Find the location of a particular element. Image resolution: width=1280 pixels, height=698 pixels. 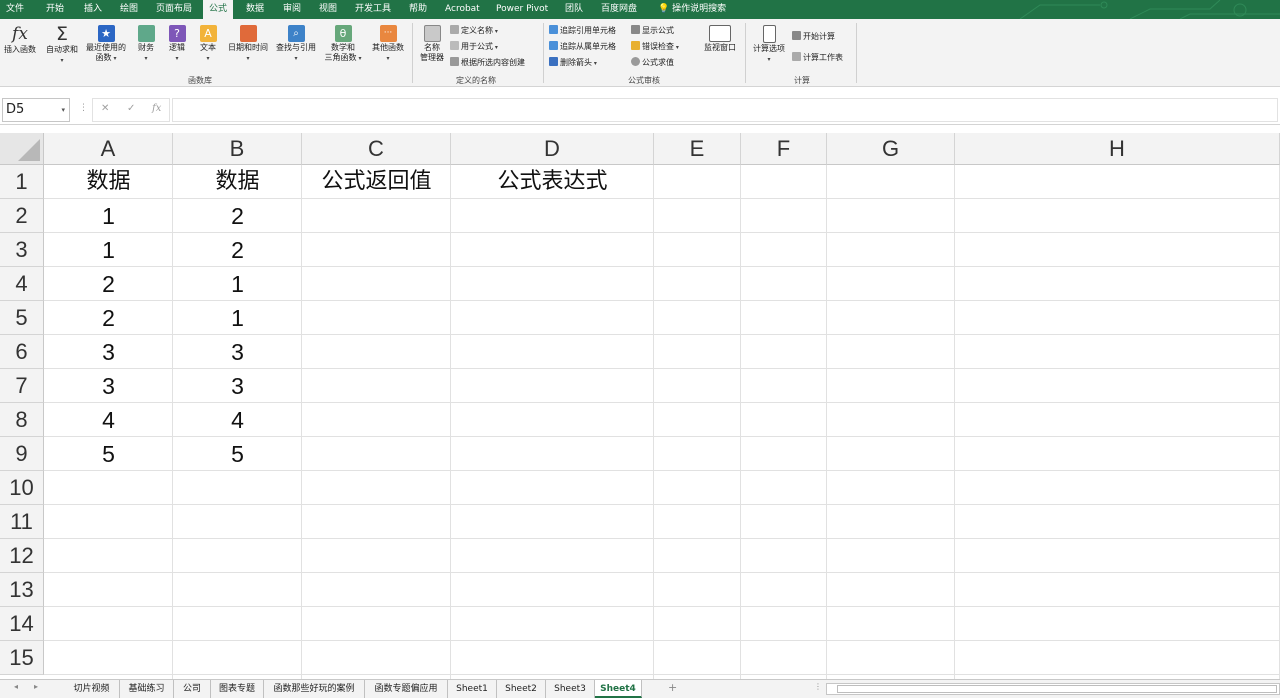

menu-tab: 视图 is located at coordinates (328, 9).